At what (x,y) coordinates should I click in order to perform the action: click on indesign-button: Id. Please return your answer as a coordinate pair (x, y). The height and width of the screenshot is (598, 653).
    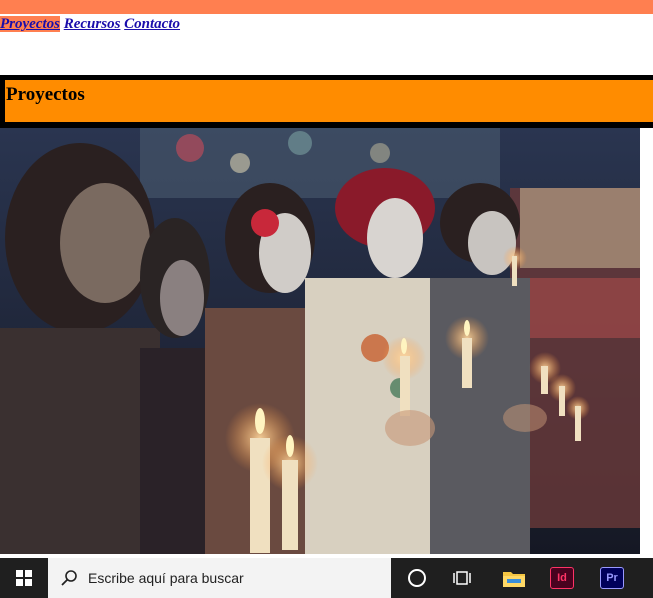
    Looking at the image, I should click on (562, 578).